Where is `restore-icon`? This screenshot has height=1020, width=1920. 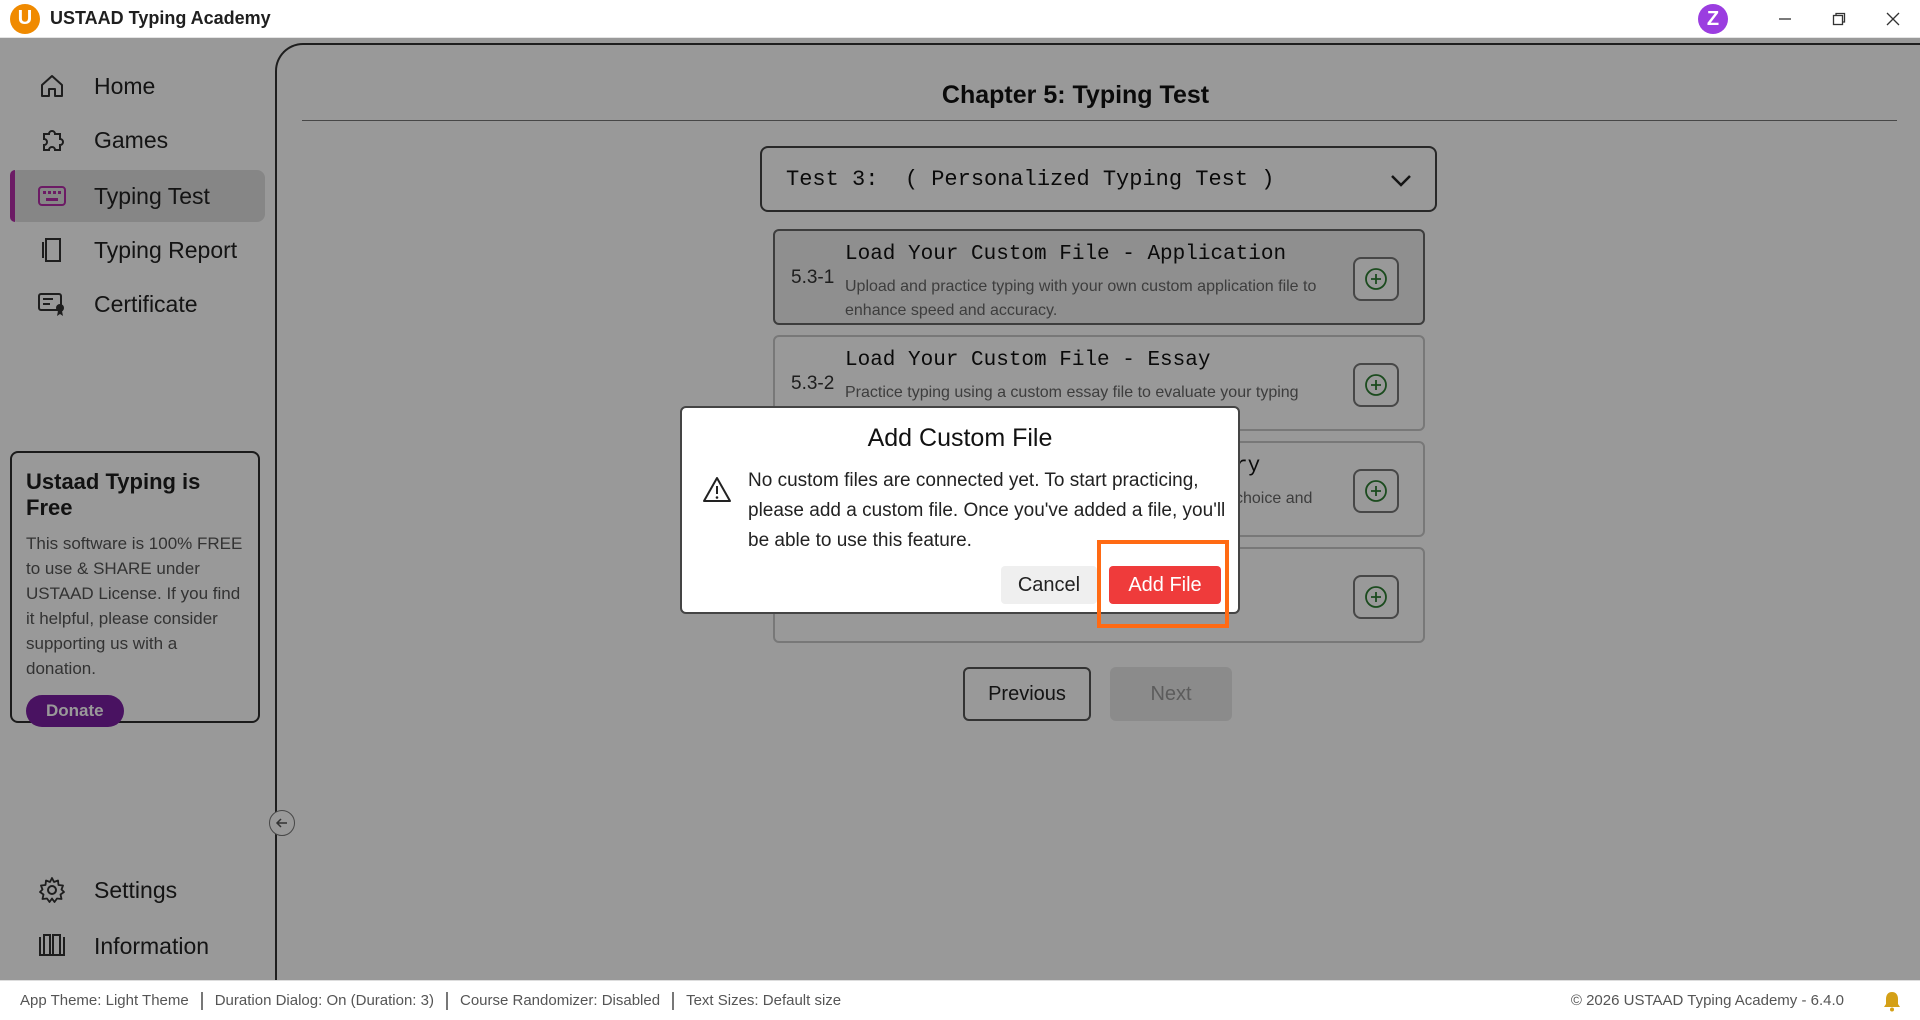 restore-icon is located at coordinates (1839, 19).